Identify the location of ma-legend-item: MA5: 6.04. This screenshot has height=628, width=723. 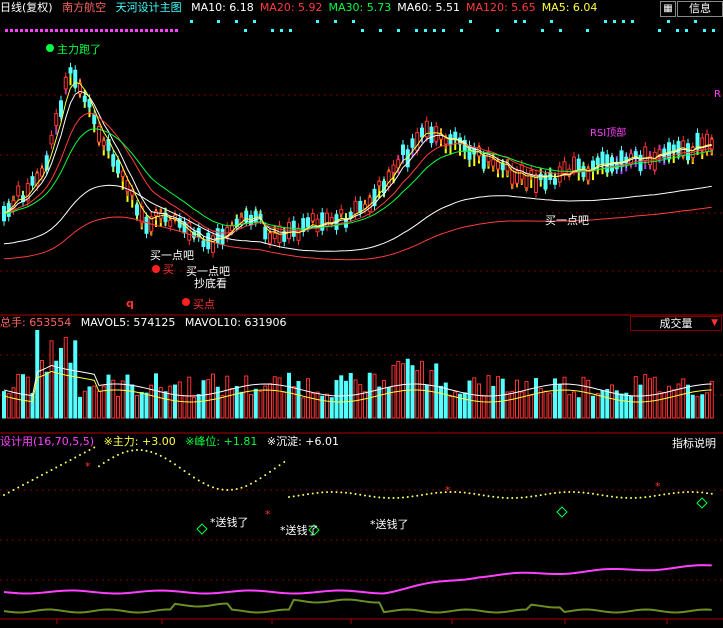
(569, 7).